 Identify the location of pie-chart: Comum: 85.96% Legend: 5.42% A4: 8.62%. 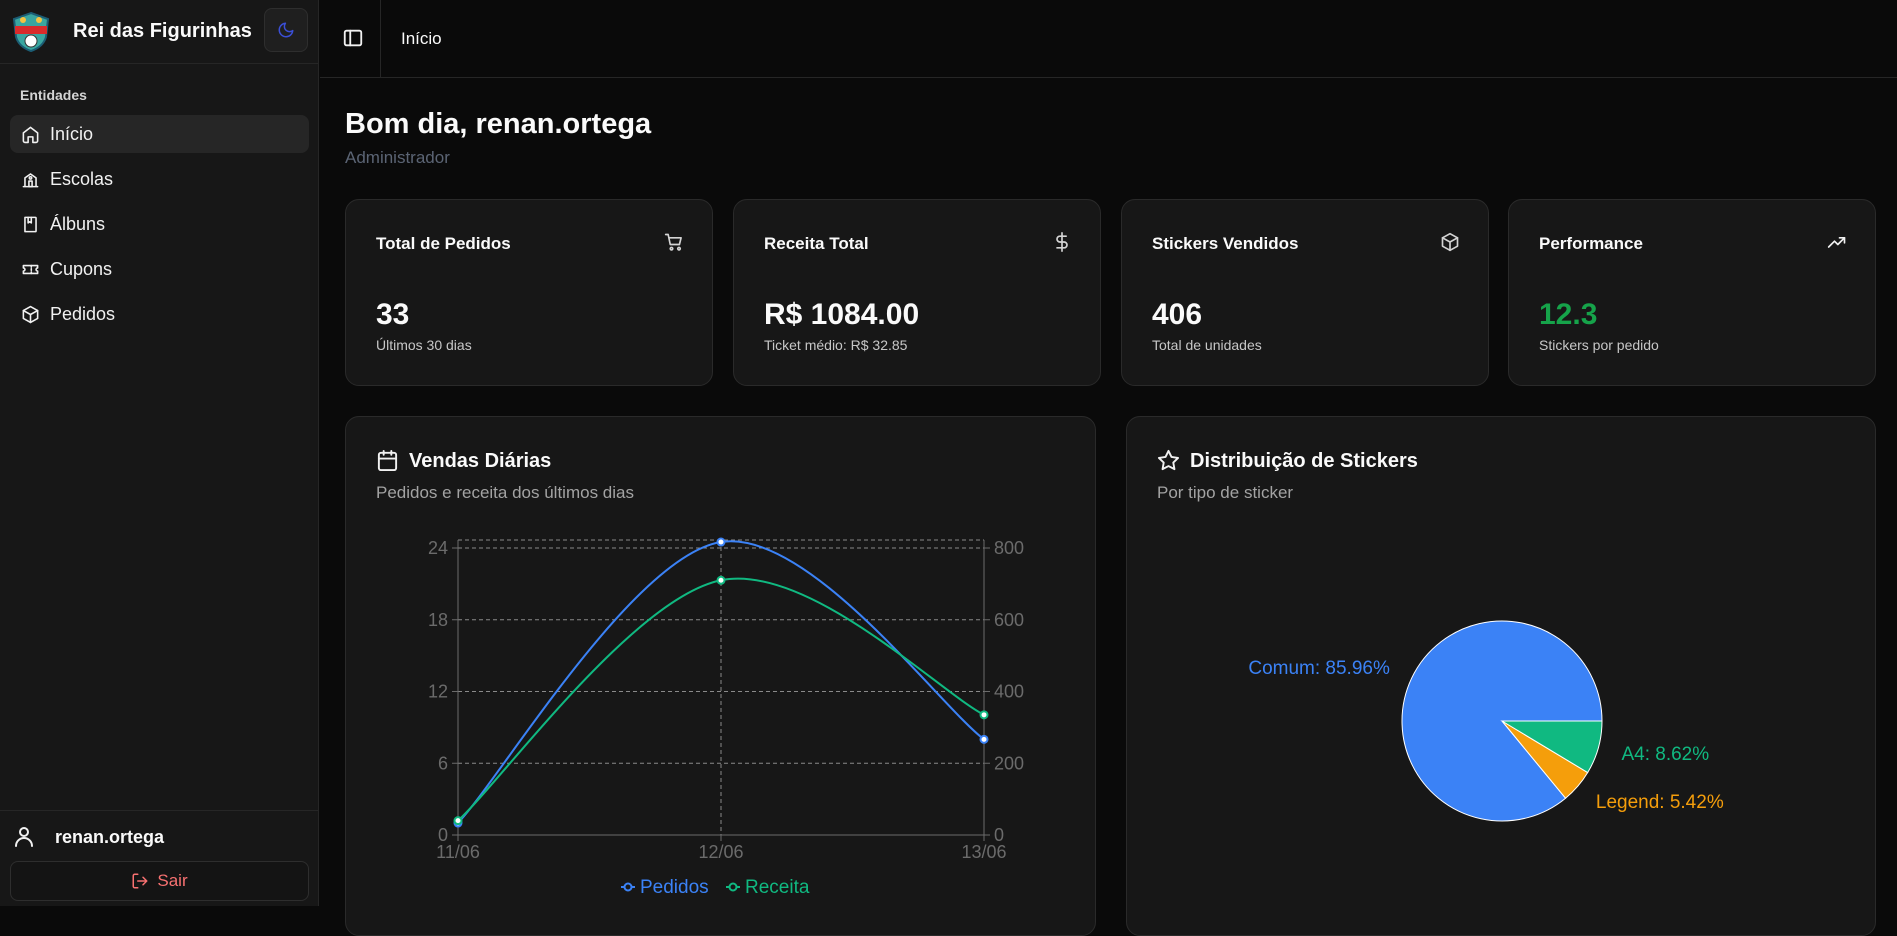
(1486, 721).